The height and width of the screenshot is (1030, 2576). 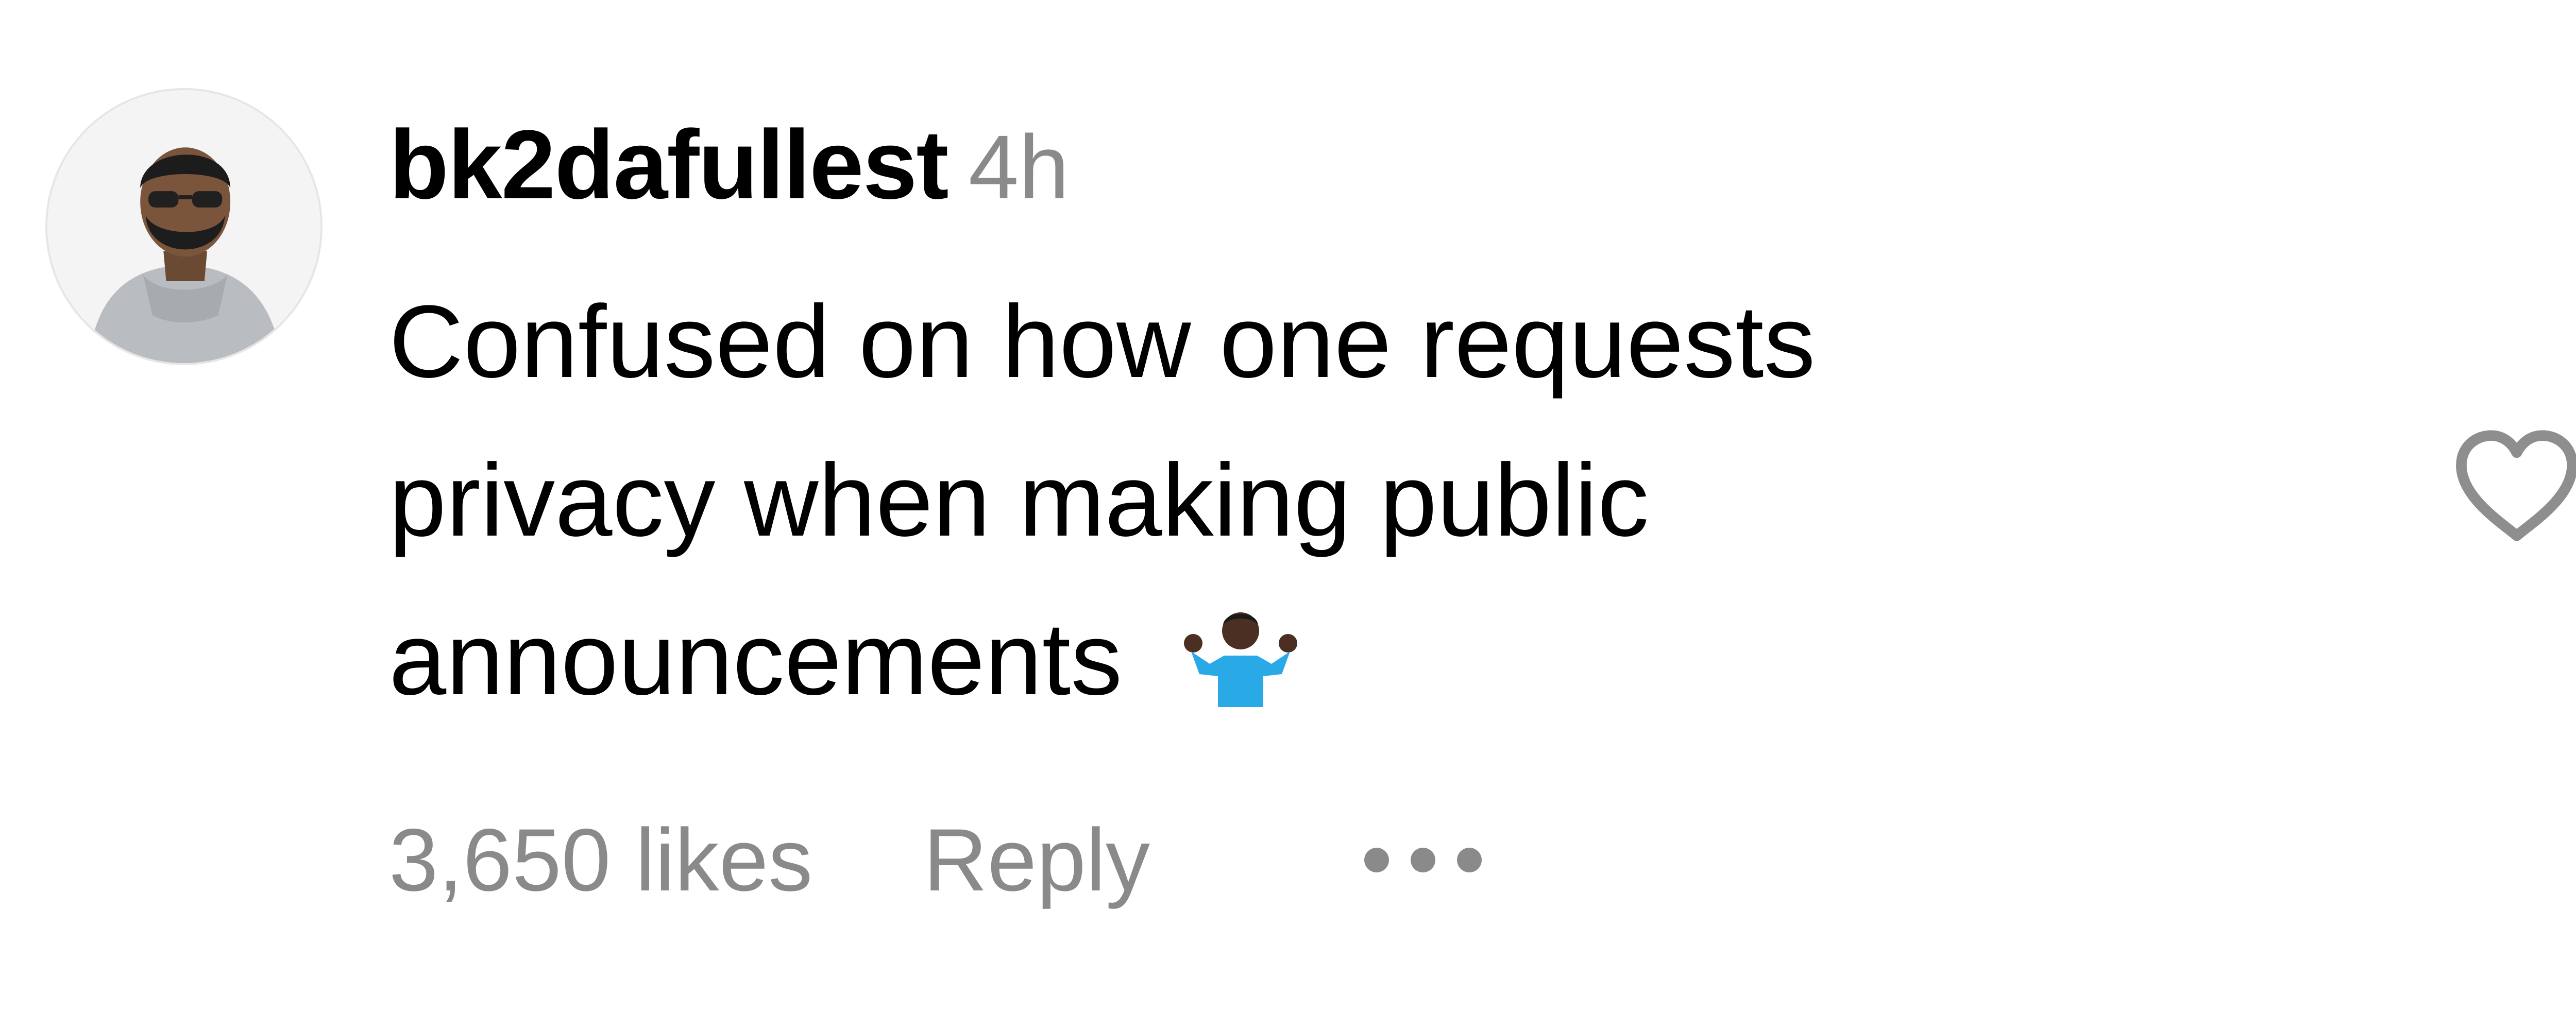 What do you see at coordinates (1240, 656) in the screenshot?
I see `person-shrugging-emoji` at bounding box center [1240, 656].